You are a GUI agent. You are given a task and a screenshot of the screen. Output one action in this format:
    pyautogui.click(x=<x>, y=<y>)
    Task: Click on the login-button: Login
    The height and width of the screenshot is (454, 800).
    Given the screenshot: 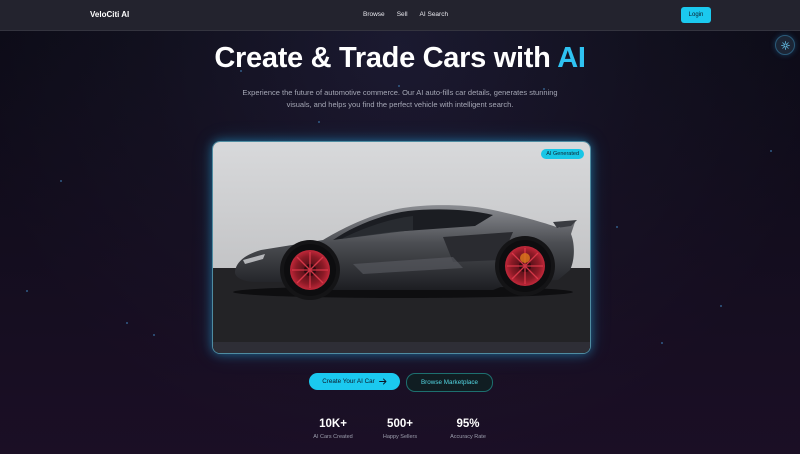 What is the action you would take?
    pyautogui.click(x=696, y=15)
    